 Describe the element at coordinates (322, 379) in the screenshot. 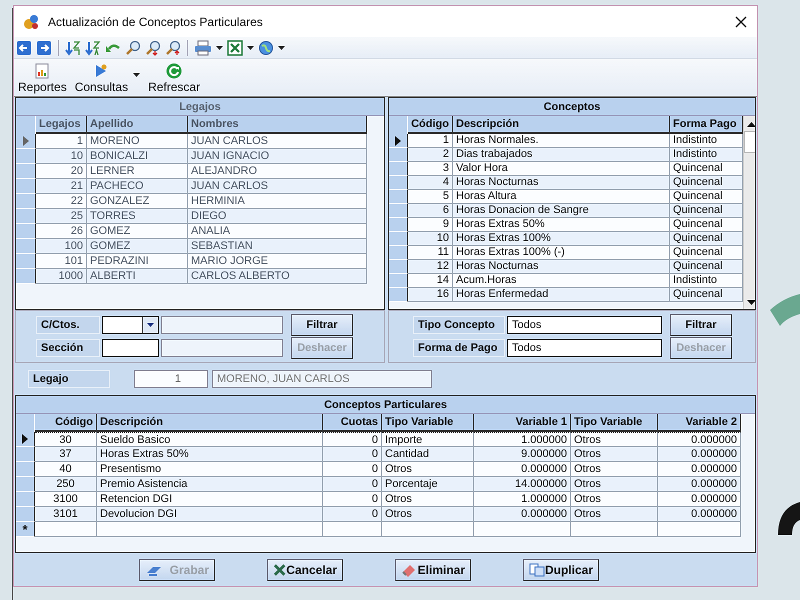

I see `employee-name-field: MORENO, JUAN CARLOS` at that location.